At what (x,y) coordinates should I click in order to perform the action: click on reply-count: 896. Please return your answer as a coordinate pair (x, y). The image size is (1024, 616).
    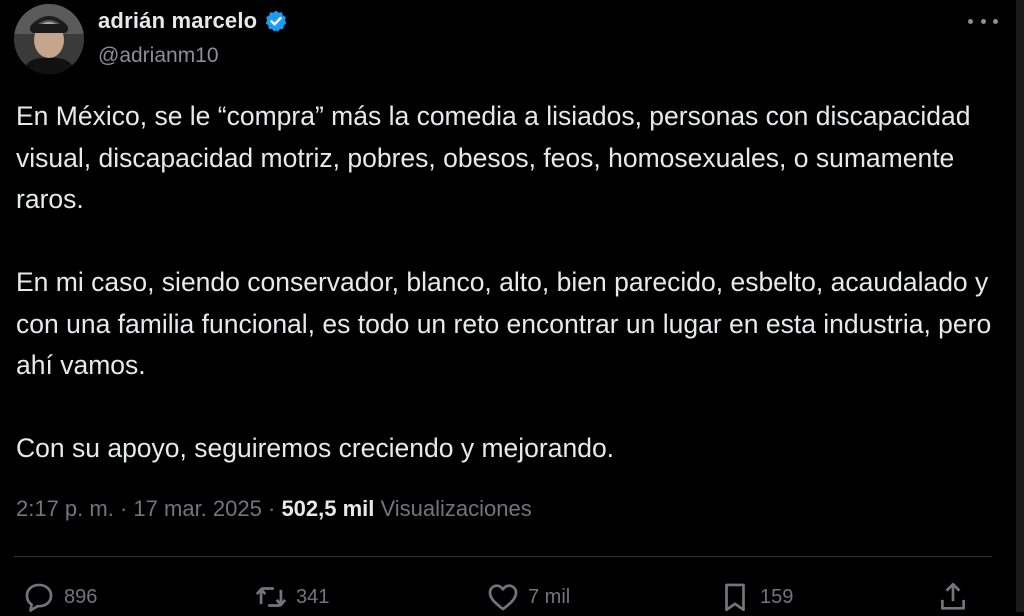
    Looking at the image, I should click on (81, 596).